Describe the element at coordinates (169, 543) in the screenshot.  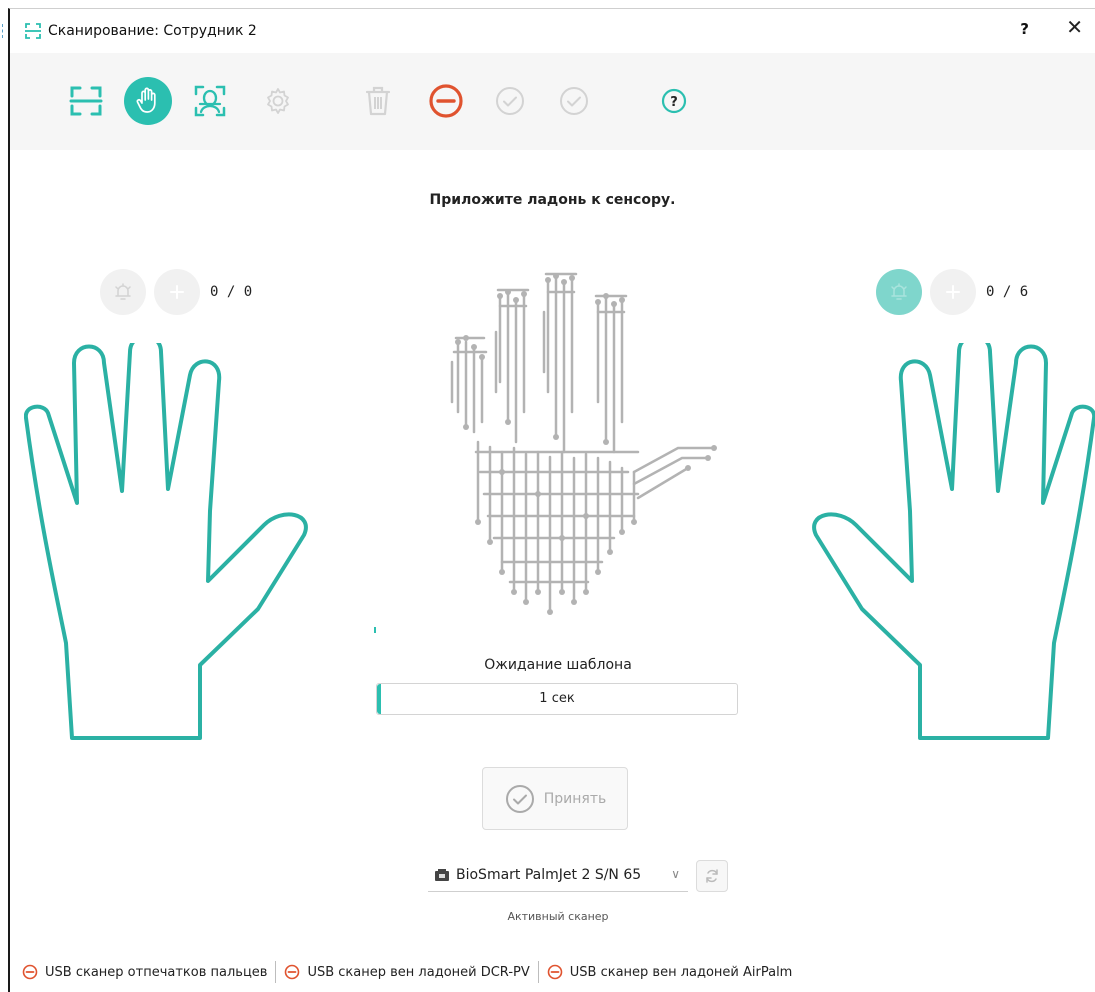
I see `left-hand-outline` at that location.